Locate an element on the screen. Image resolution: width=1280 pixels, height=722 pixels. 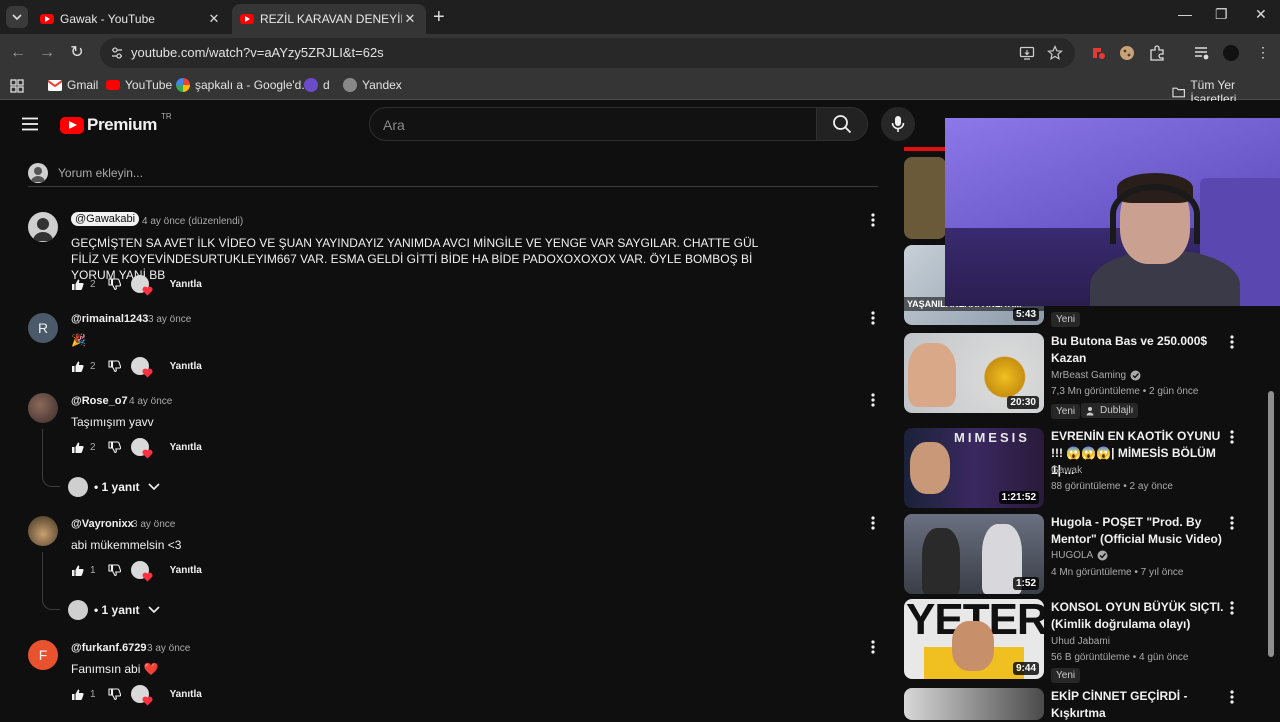
bookmark-gmail: Gmail is located at coordinates (73, 85).